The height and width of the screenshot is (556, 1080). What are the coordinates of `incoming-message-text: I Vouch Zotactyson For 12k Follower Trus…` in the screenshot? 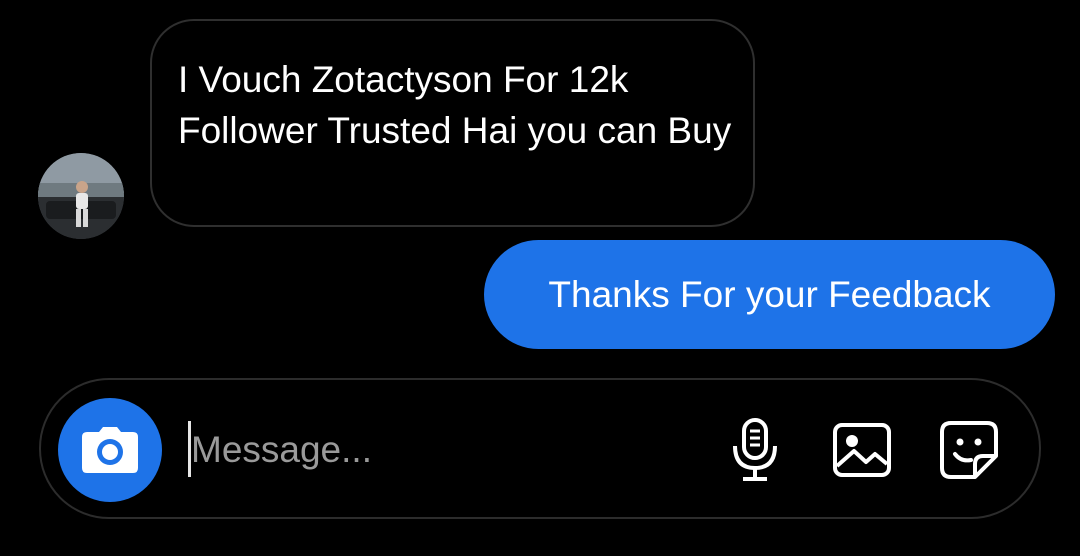 It's located at (455, 105).